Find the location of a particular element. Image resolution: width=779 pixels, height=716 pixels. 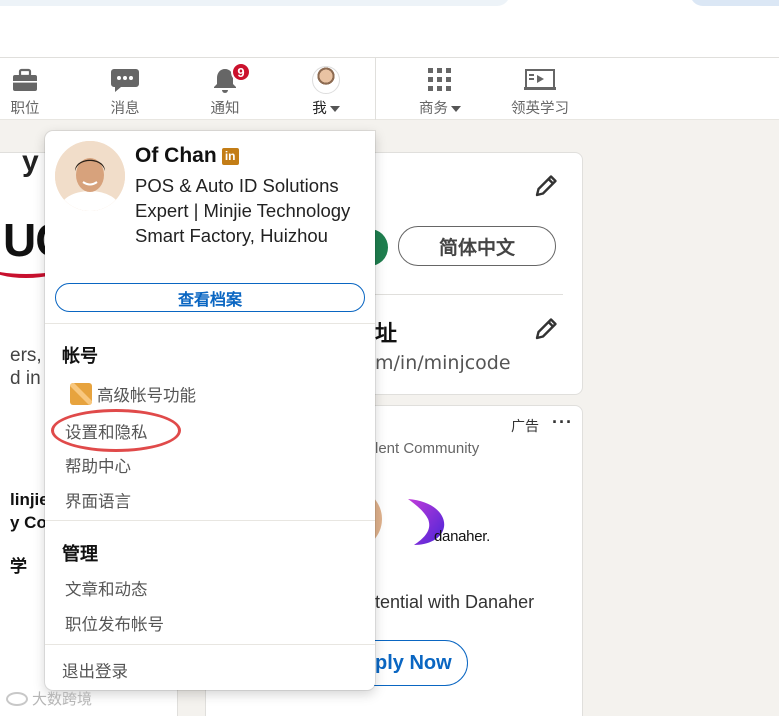

notification-badge: 9 is located at coordinates (241, 72).